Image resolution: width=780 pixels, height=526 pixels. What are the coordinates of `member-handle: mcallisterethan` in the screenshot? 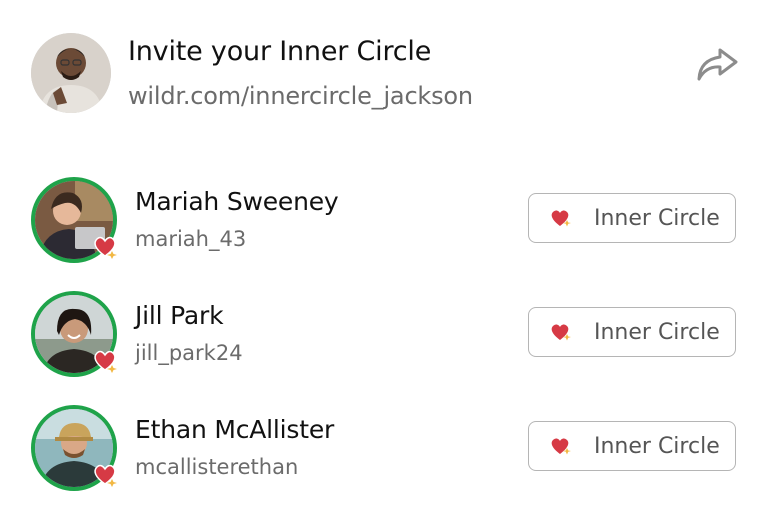 It's located at (217, 467).